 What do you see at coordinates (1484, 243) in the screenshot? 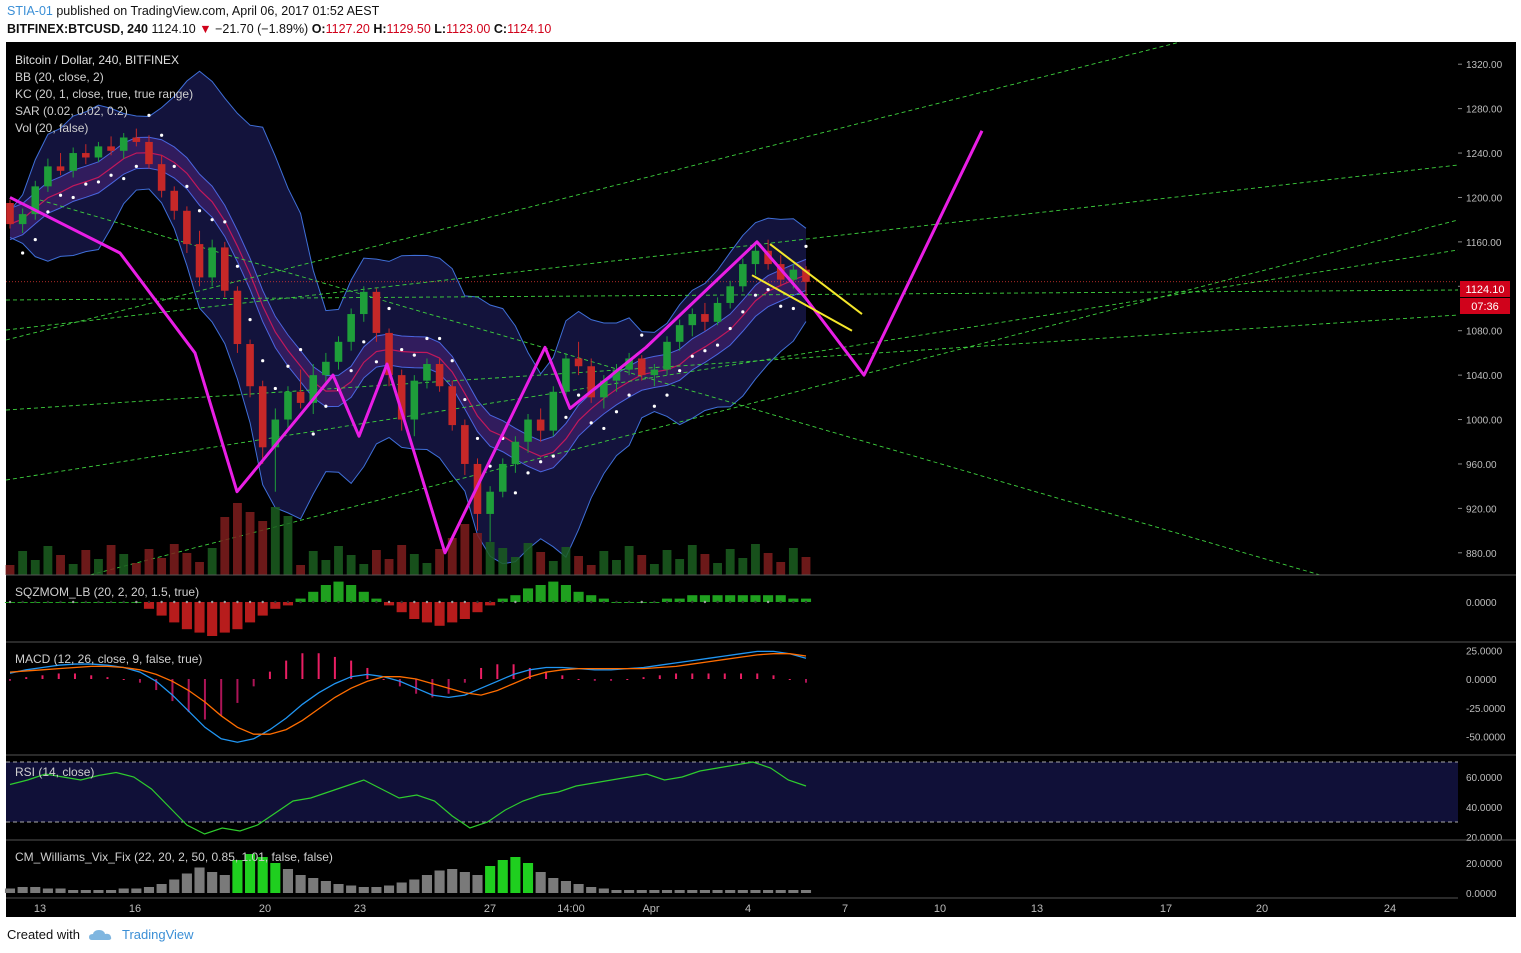
I see `price-tick-label: 1160.00` at bounding box center [1484, 243].